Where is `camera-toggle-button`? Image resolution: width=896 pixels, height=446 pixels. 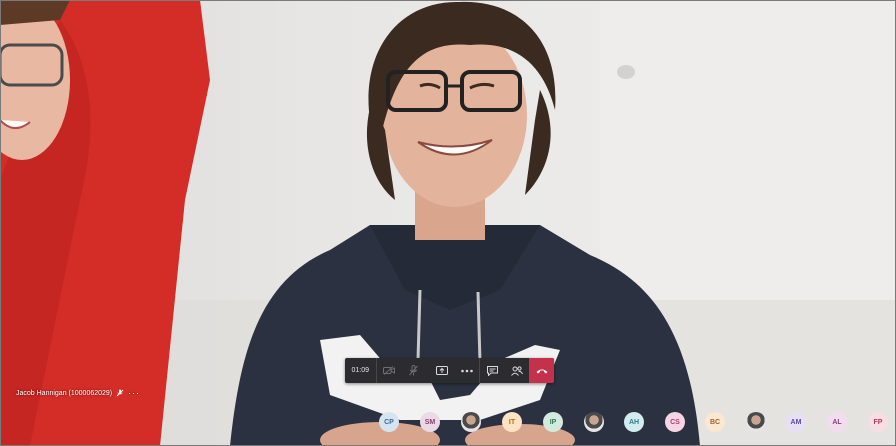
camera-toggle-button is located at coordinates (389, 370).